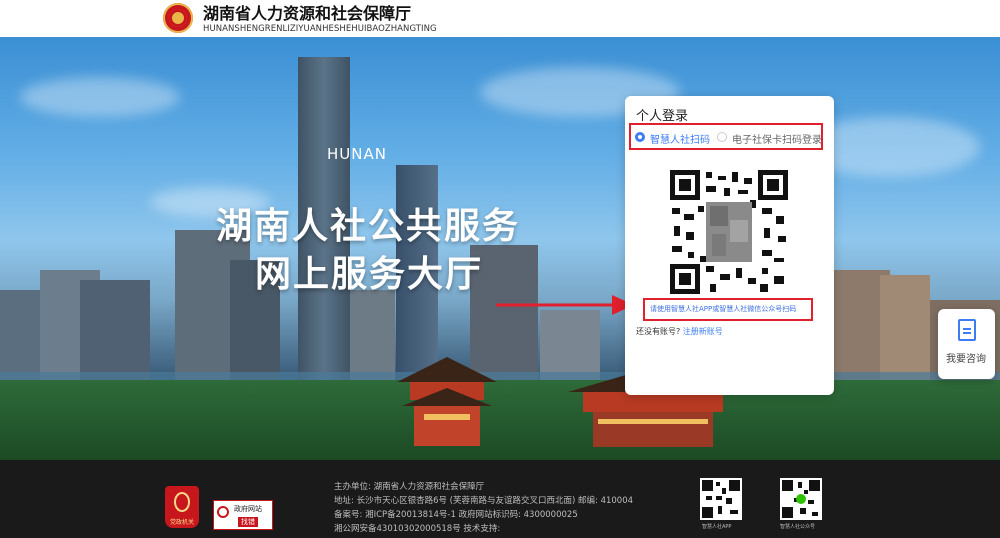  I want to click on consult-label: 我要咨询, so click(966, 359).